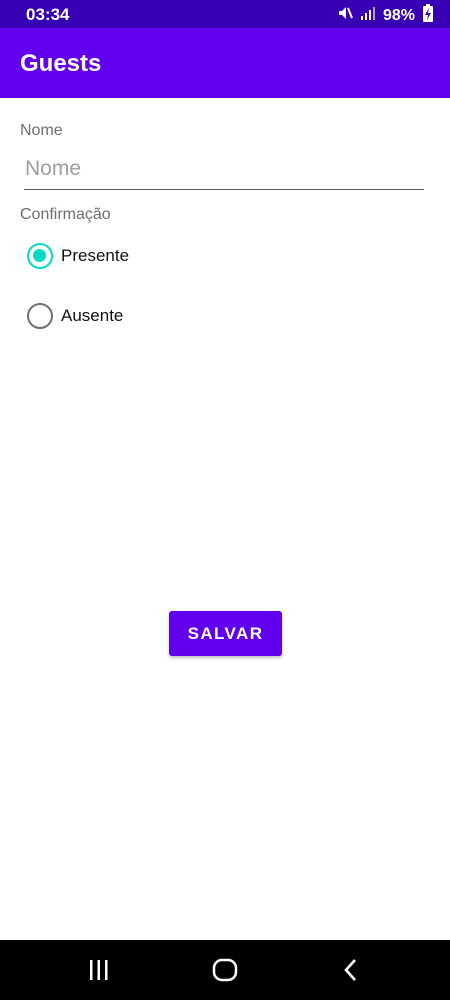  What do you see at coordinates (224, 171) in the screenshot?
I see `name-input` at bounding box center [224, 171].